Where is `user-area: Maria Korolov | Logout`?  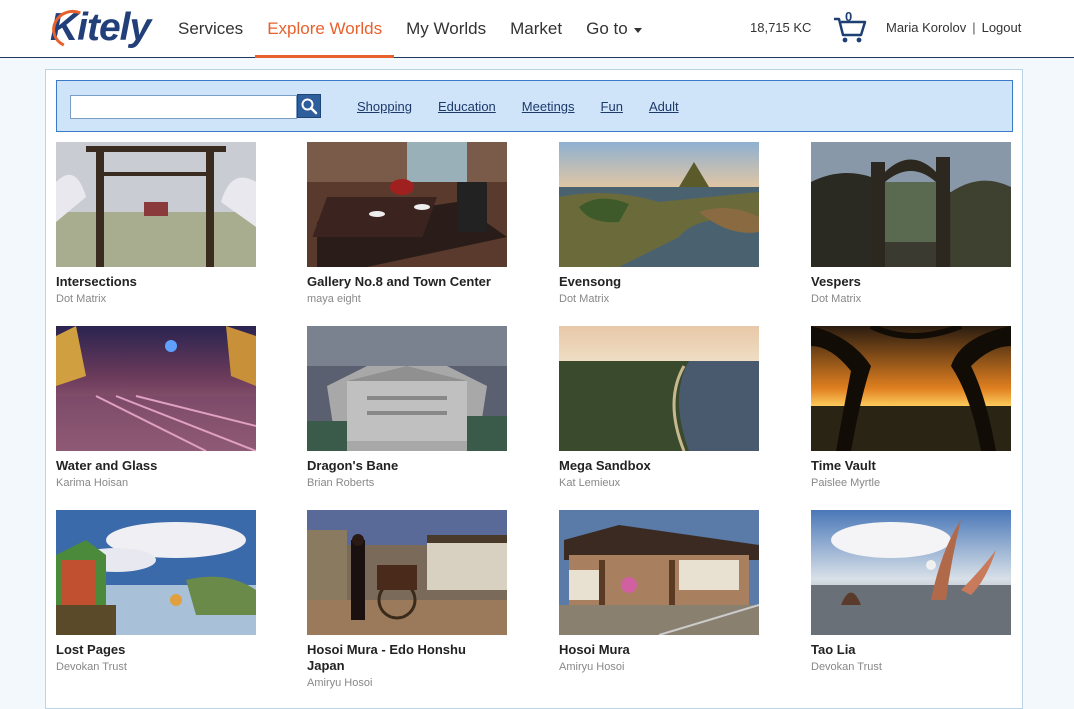
user-area: Maria Korolov | Logout is located at coordinates (953, 27).